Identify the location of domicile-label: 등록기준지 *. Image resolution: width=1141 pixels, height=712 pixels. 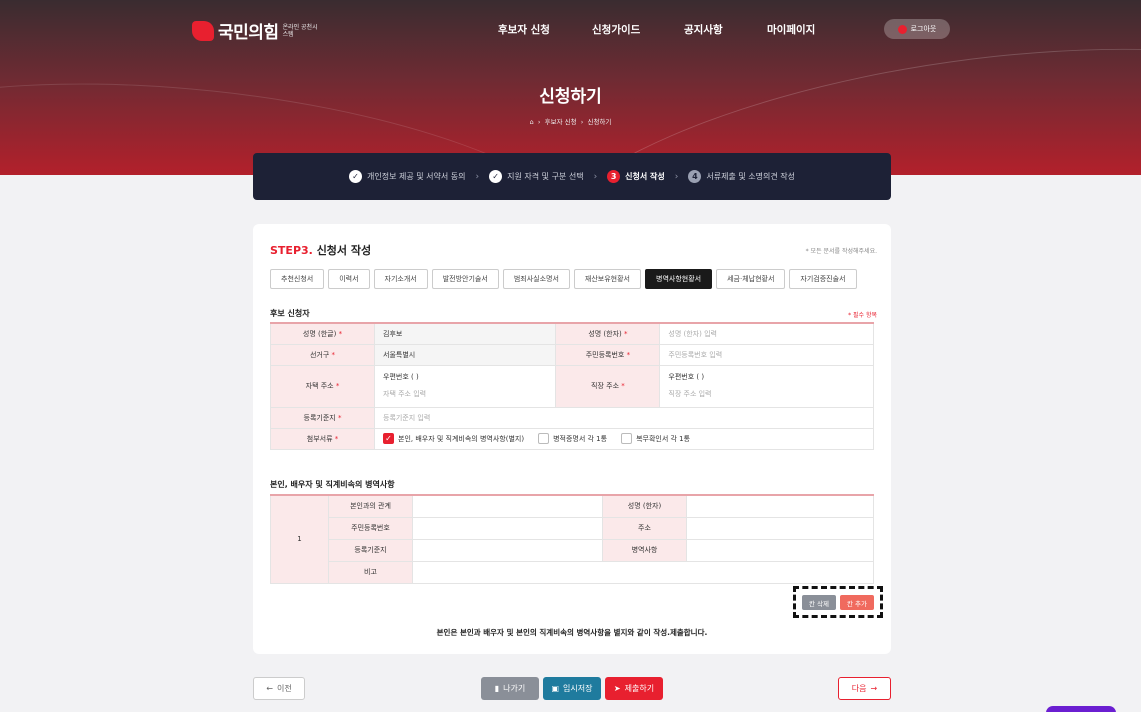
(322, 417).